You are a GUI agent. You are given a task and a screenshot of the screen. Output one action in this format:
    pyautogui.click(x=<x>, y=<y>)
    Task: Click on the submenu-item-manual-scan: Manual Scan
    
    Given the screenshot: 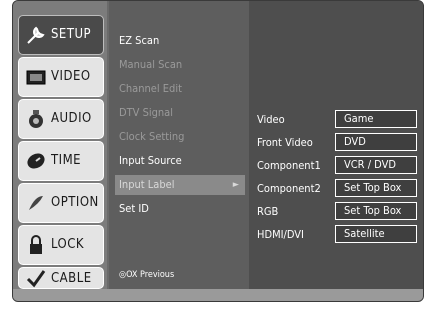 What is the action you would take?
    pyautogui.click(x=180, y=65)
    